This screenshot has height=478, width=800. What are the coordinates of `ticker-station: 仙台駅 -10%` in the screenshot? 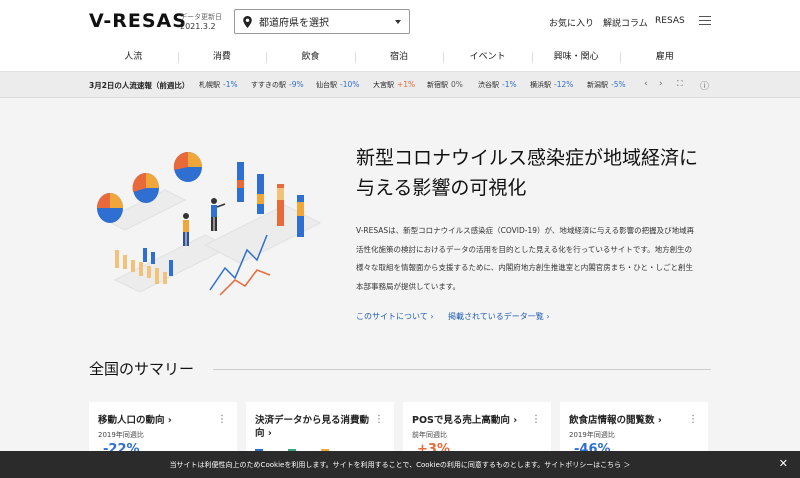 It's located at (337, 85).